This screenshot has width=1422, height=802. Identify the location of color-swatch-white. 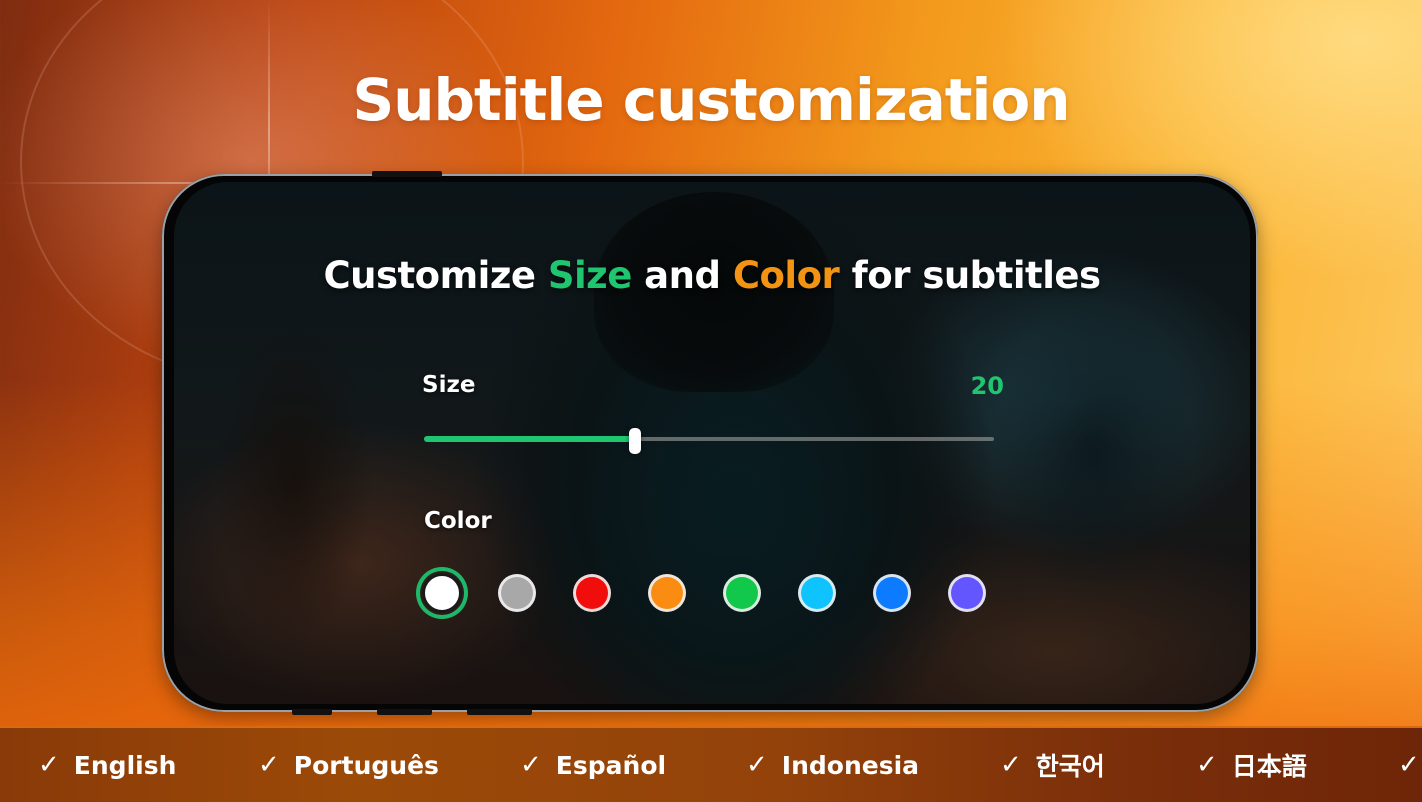
(442, 593).